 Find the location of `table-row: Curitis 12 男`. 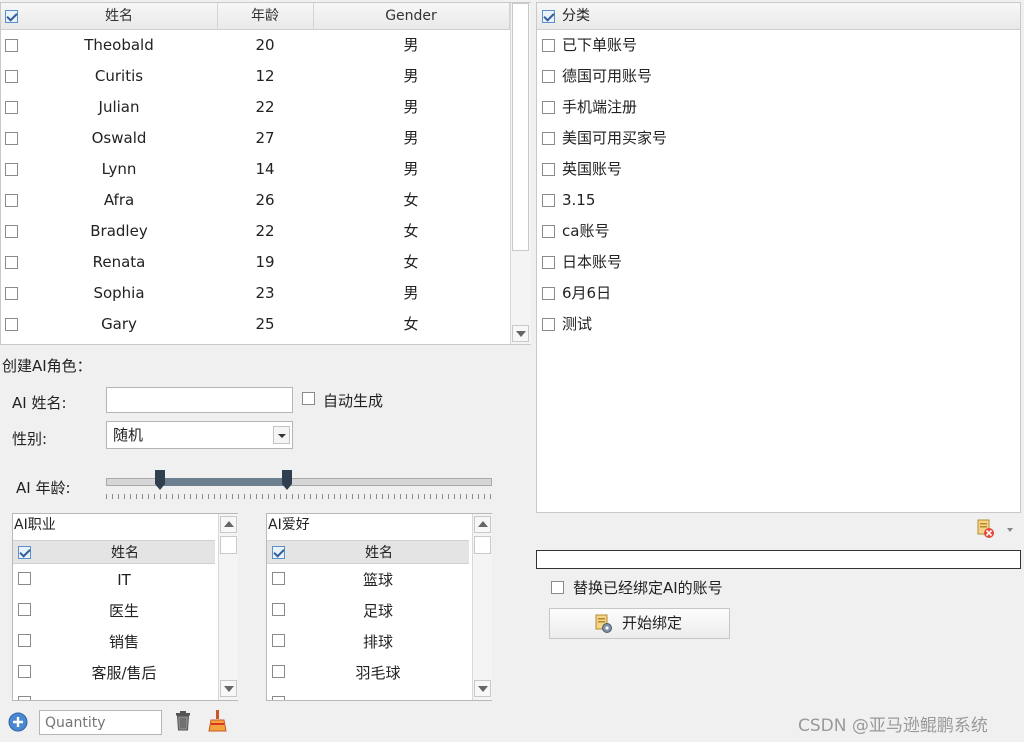

table-row: Curitis 12 男 is located at coordinates (255, 76).